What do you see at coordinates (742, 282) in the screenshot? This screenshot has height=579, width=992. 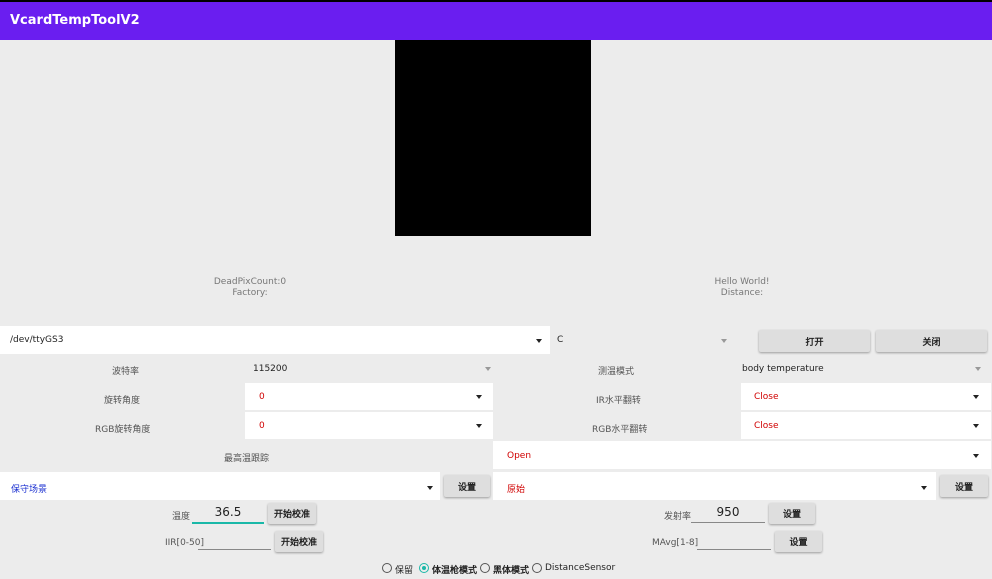 I see `hello-text: Hello World!` at bounding box center [742, 282].